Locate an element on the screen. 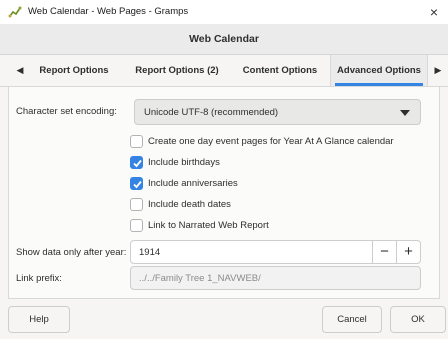 The width and height of the screenshot is (448, 339). tab-label: Content Options is located at coordinates (280, 70).